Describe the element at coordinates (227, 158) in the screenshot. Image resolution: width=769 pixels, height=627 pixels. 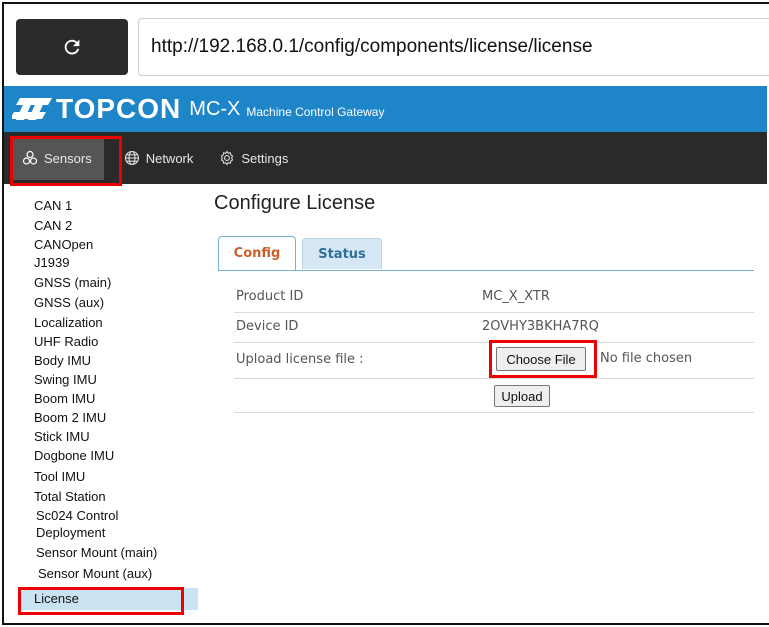
I see `gear-icon` at that location.